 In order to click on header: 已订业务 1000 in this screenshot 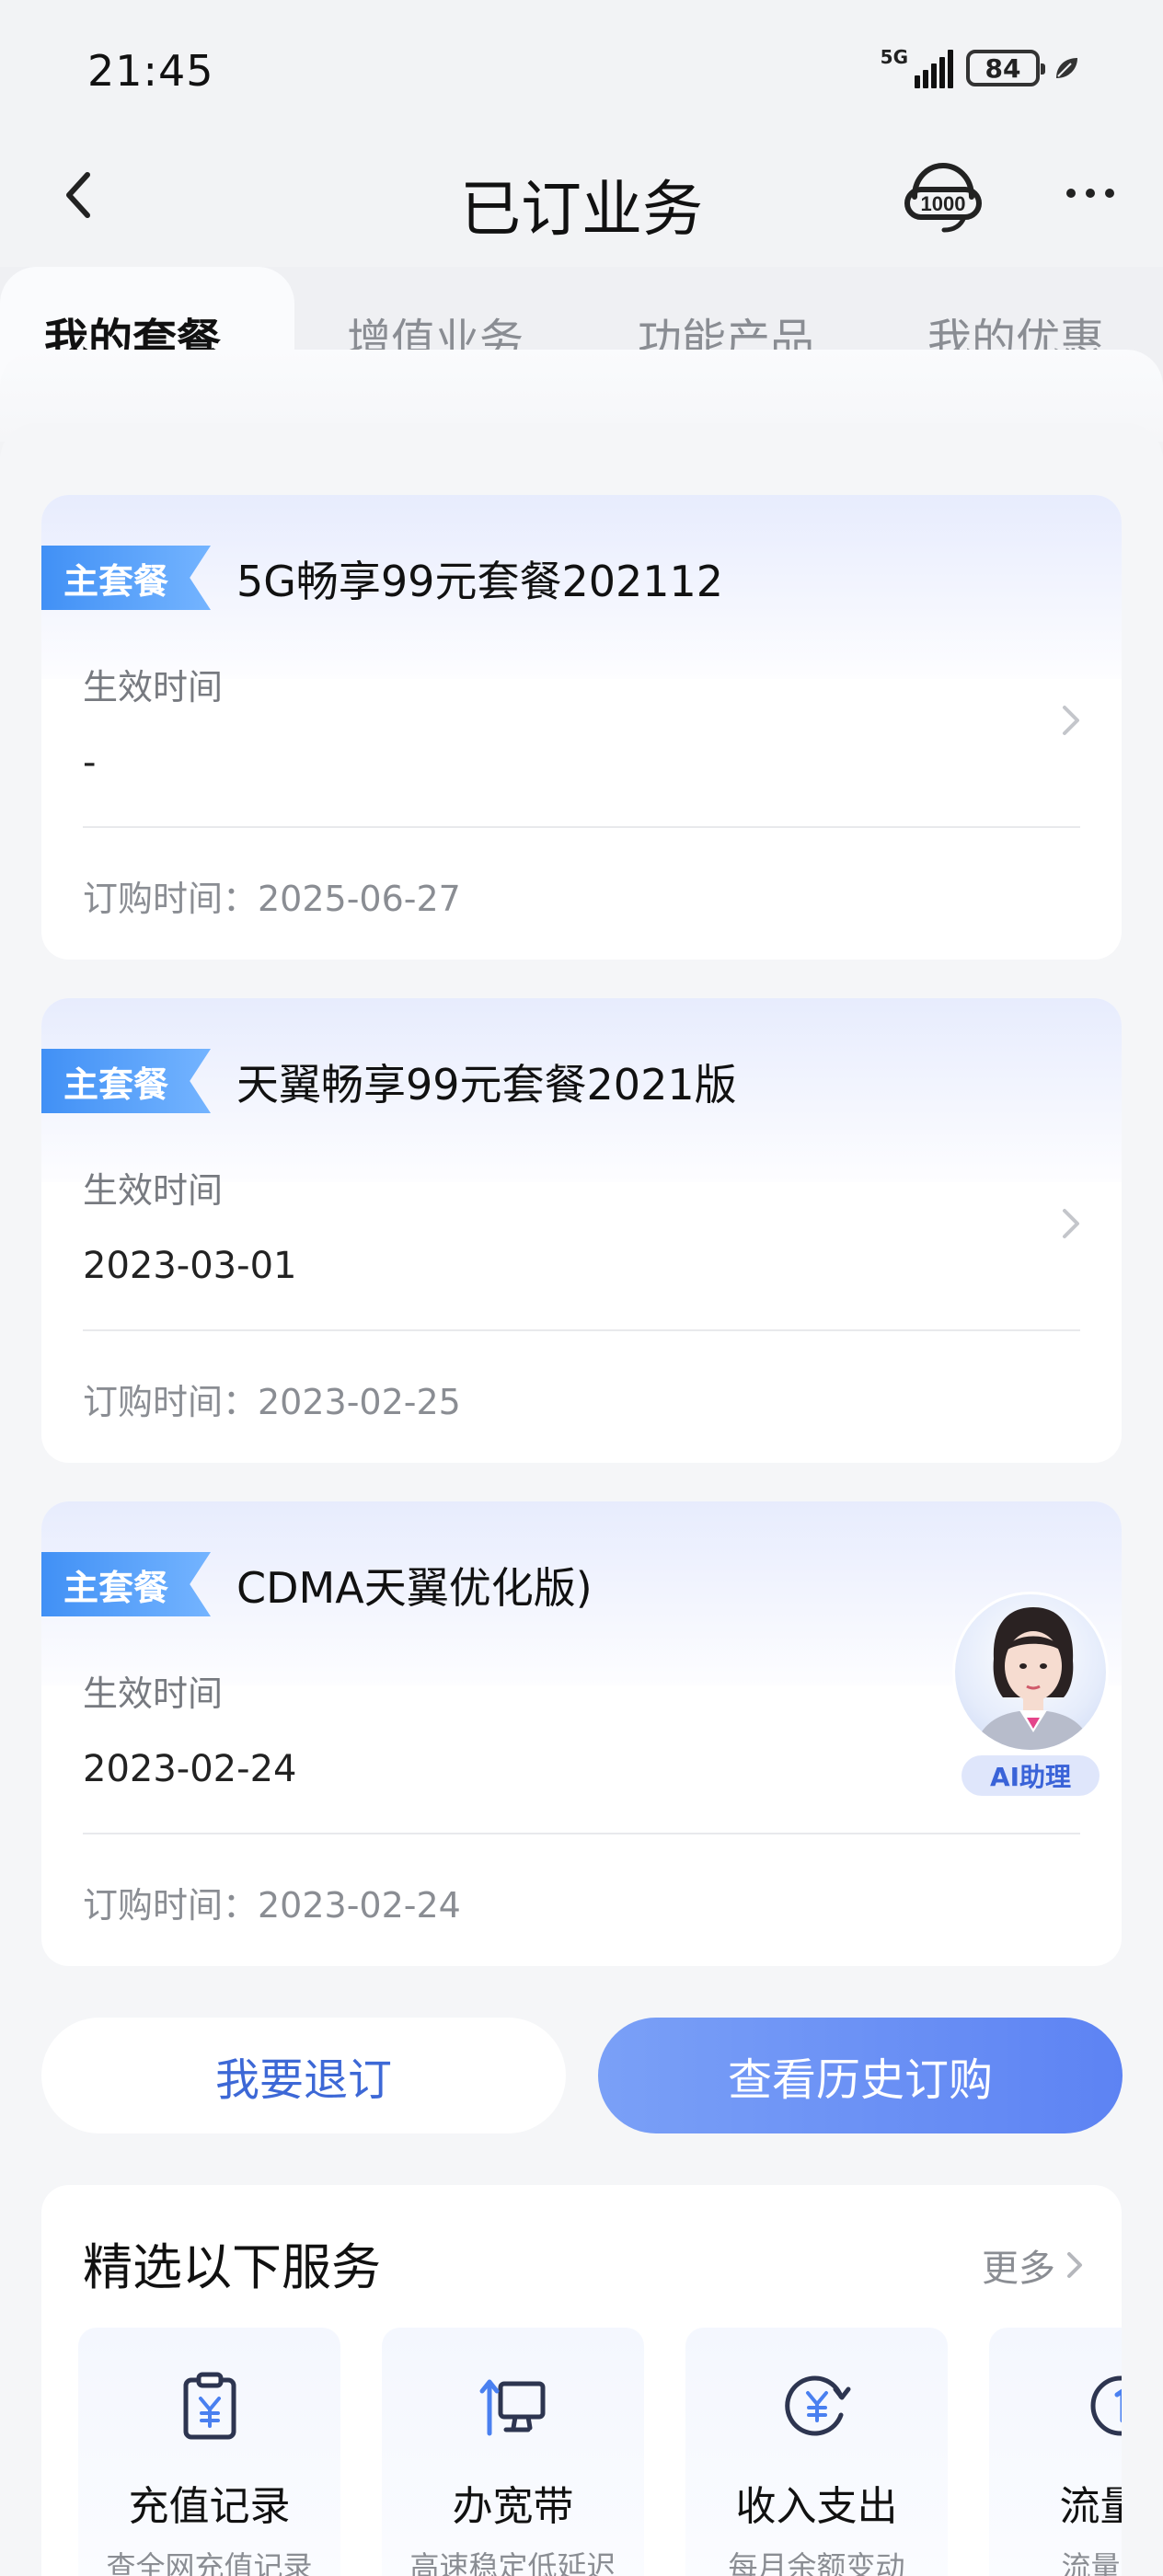, I will do `click(581, 198)`.